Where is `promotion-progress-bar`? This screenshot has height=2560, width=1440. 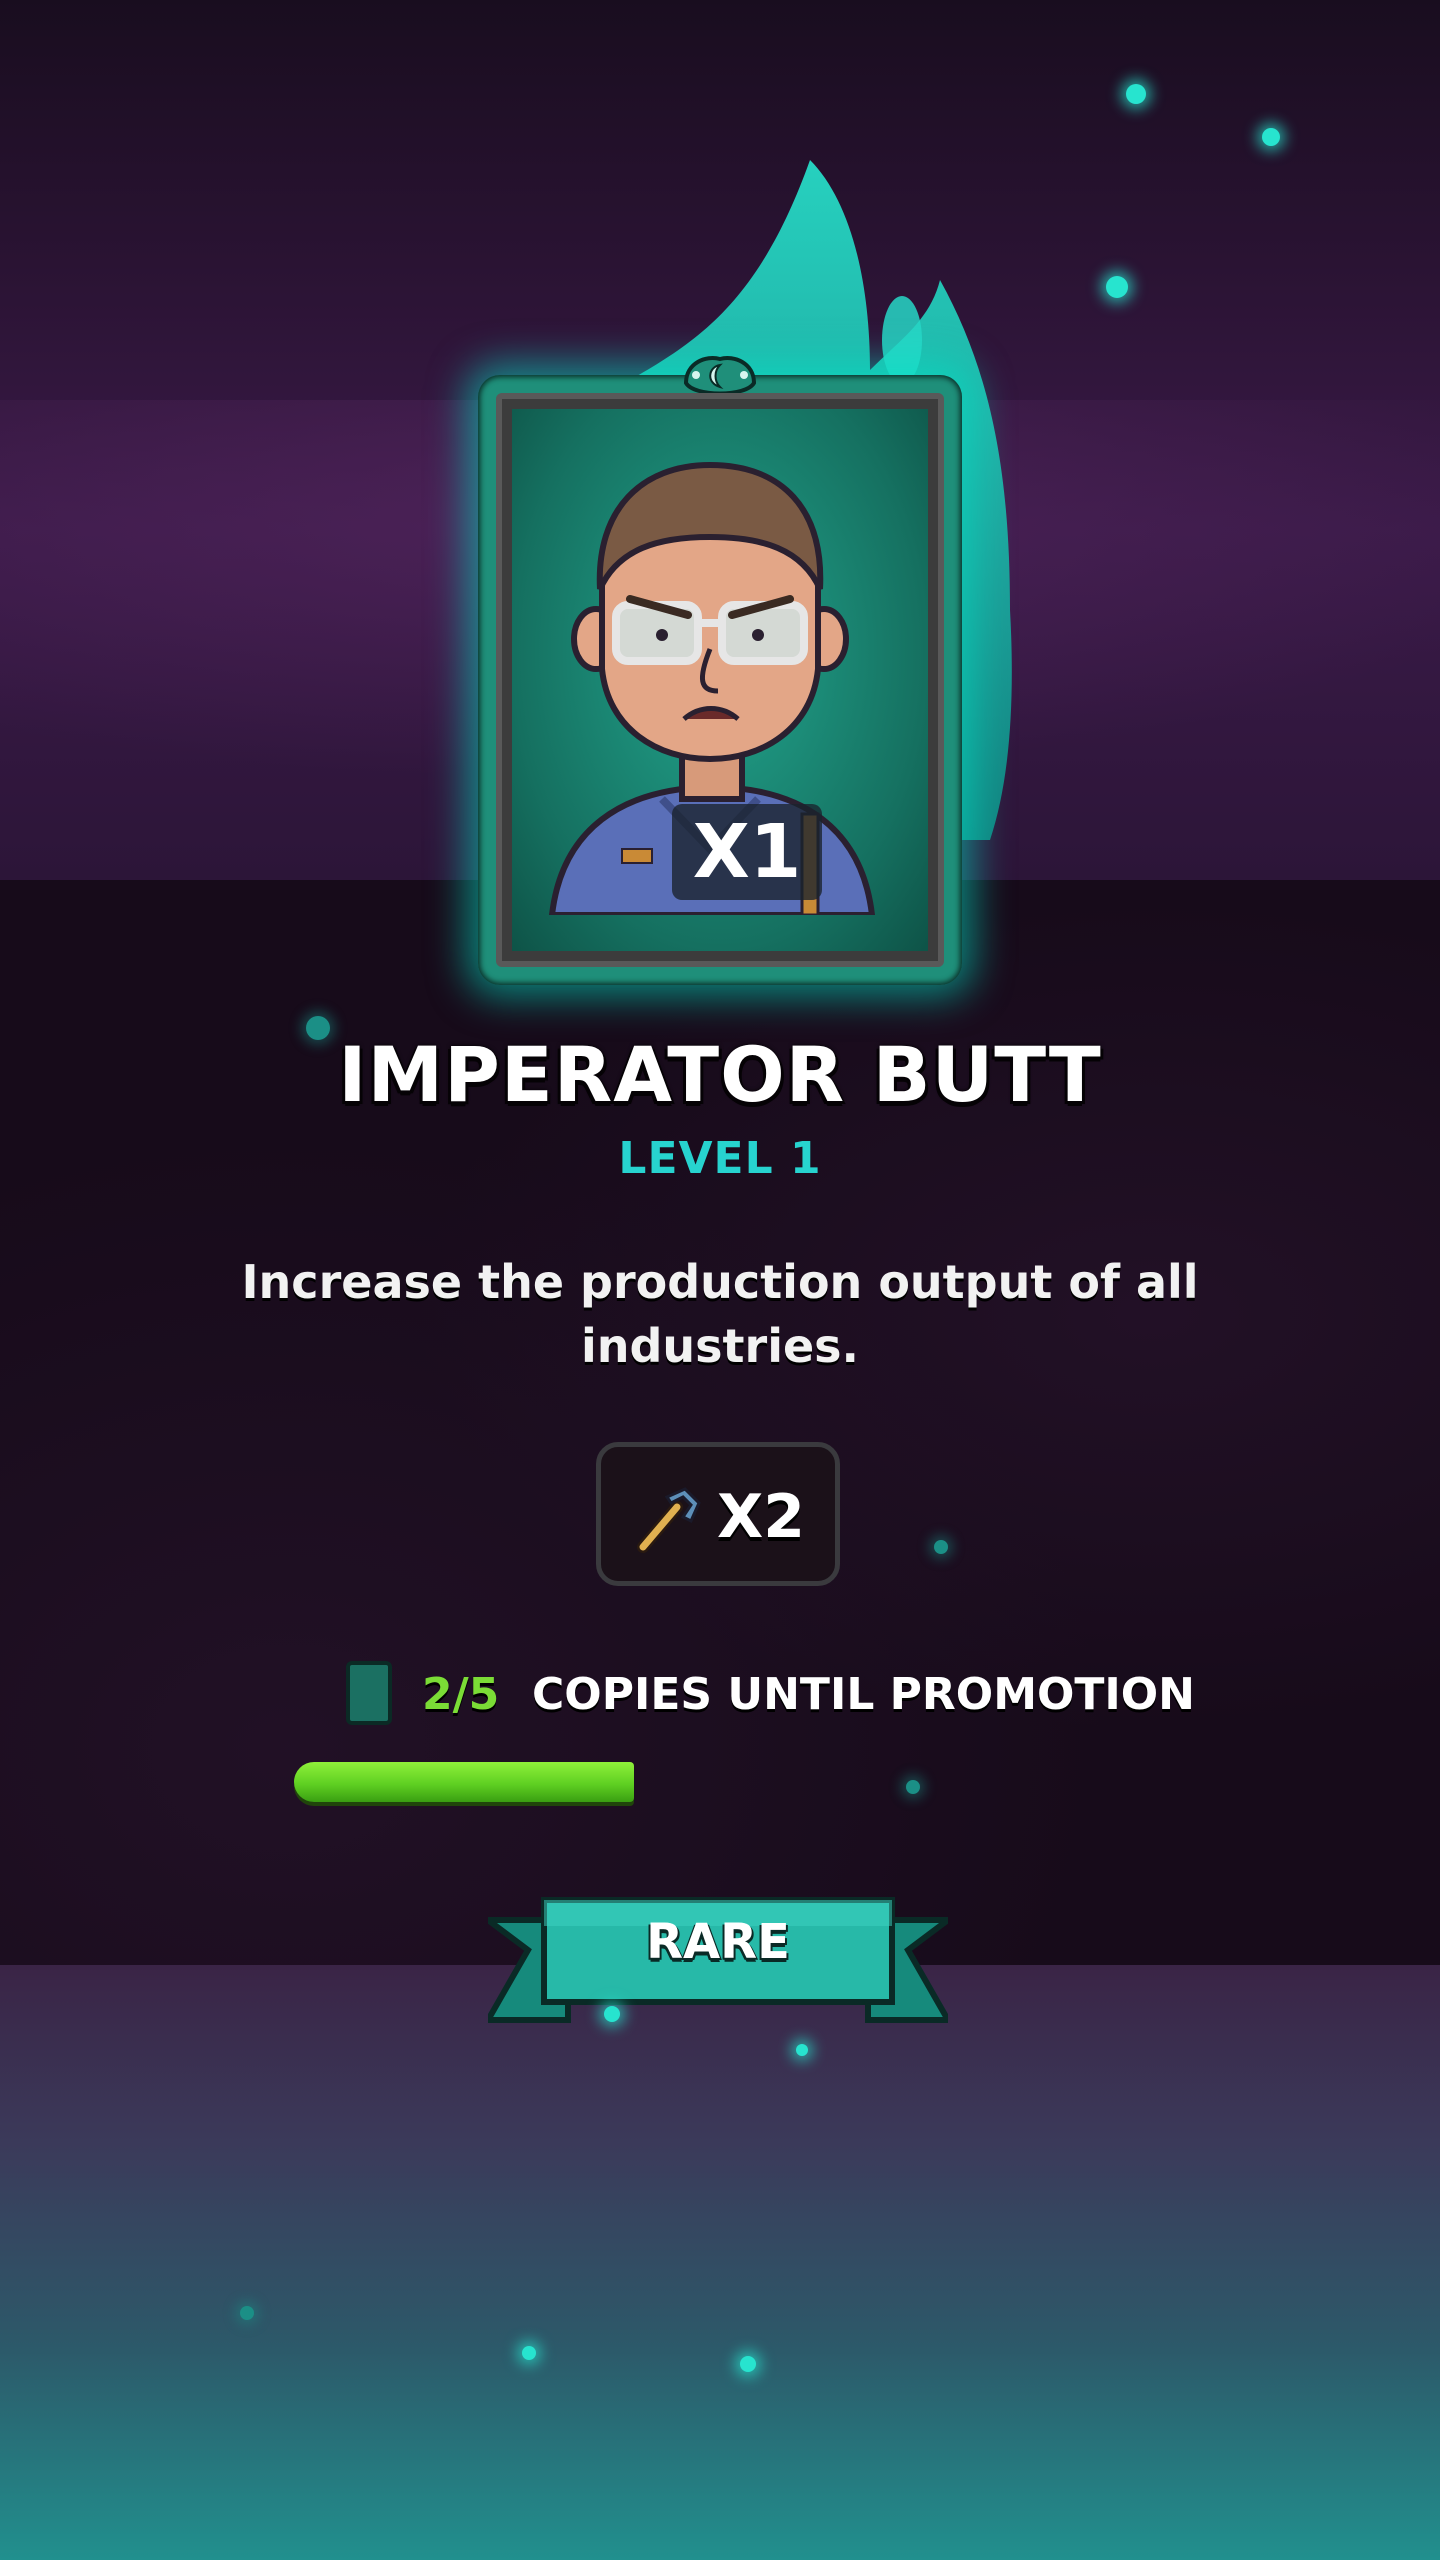
promotion-progress-bar is located at coordinates (719, 1782).